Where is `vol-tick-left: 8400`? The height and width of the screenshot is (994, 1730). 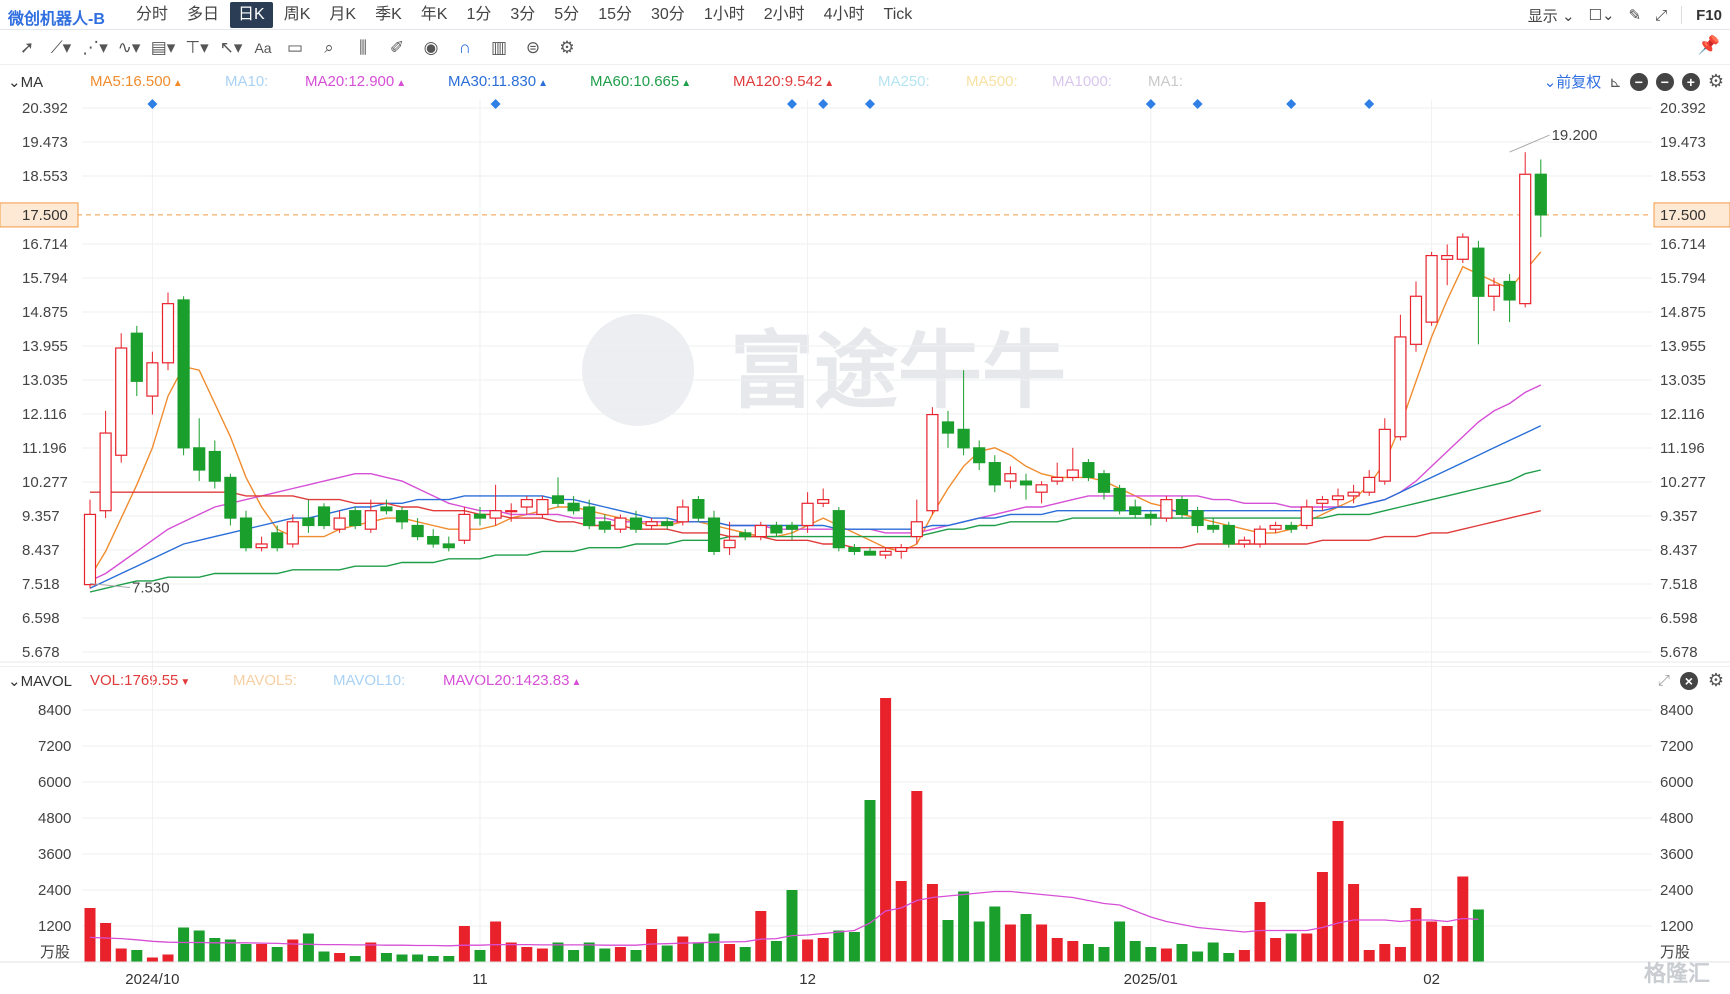 vol-tick-left: 8400 is located at coordinates (54, 710).